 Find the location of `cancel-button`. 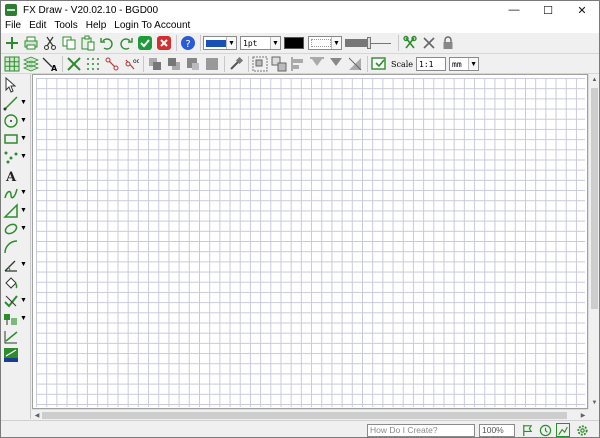

cancel-button is located at coordinates (164, 43).